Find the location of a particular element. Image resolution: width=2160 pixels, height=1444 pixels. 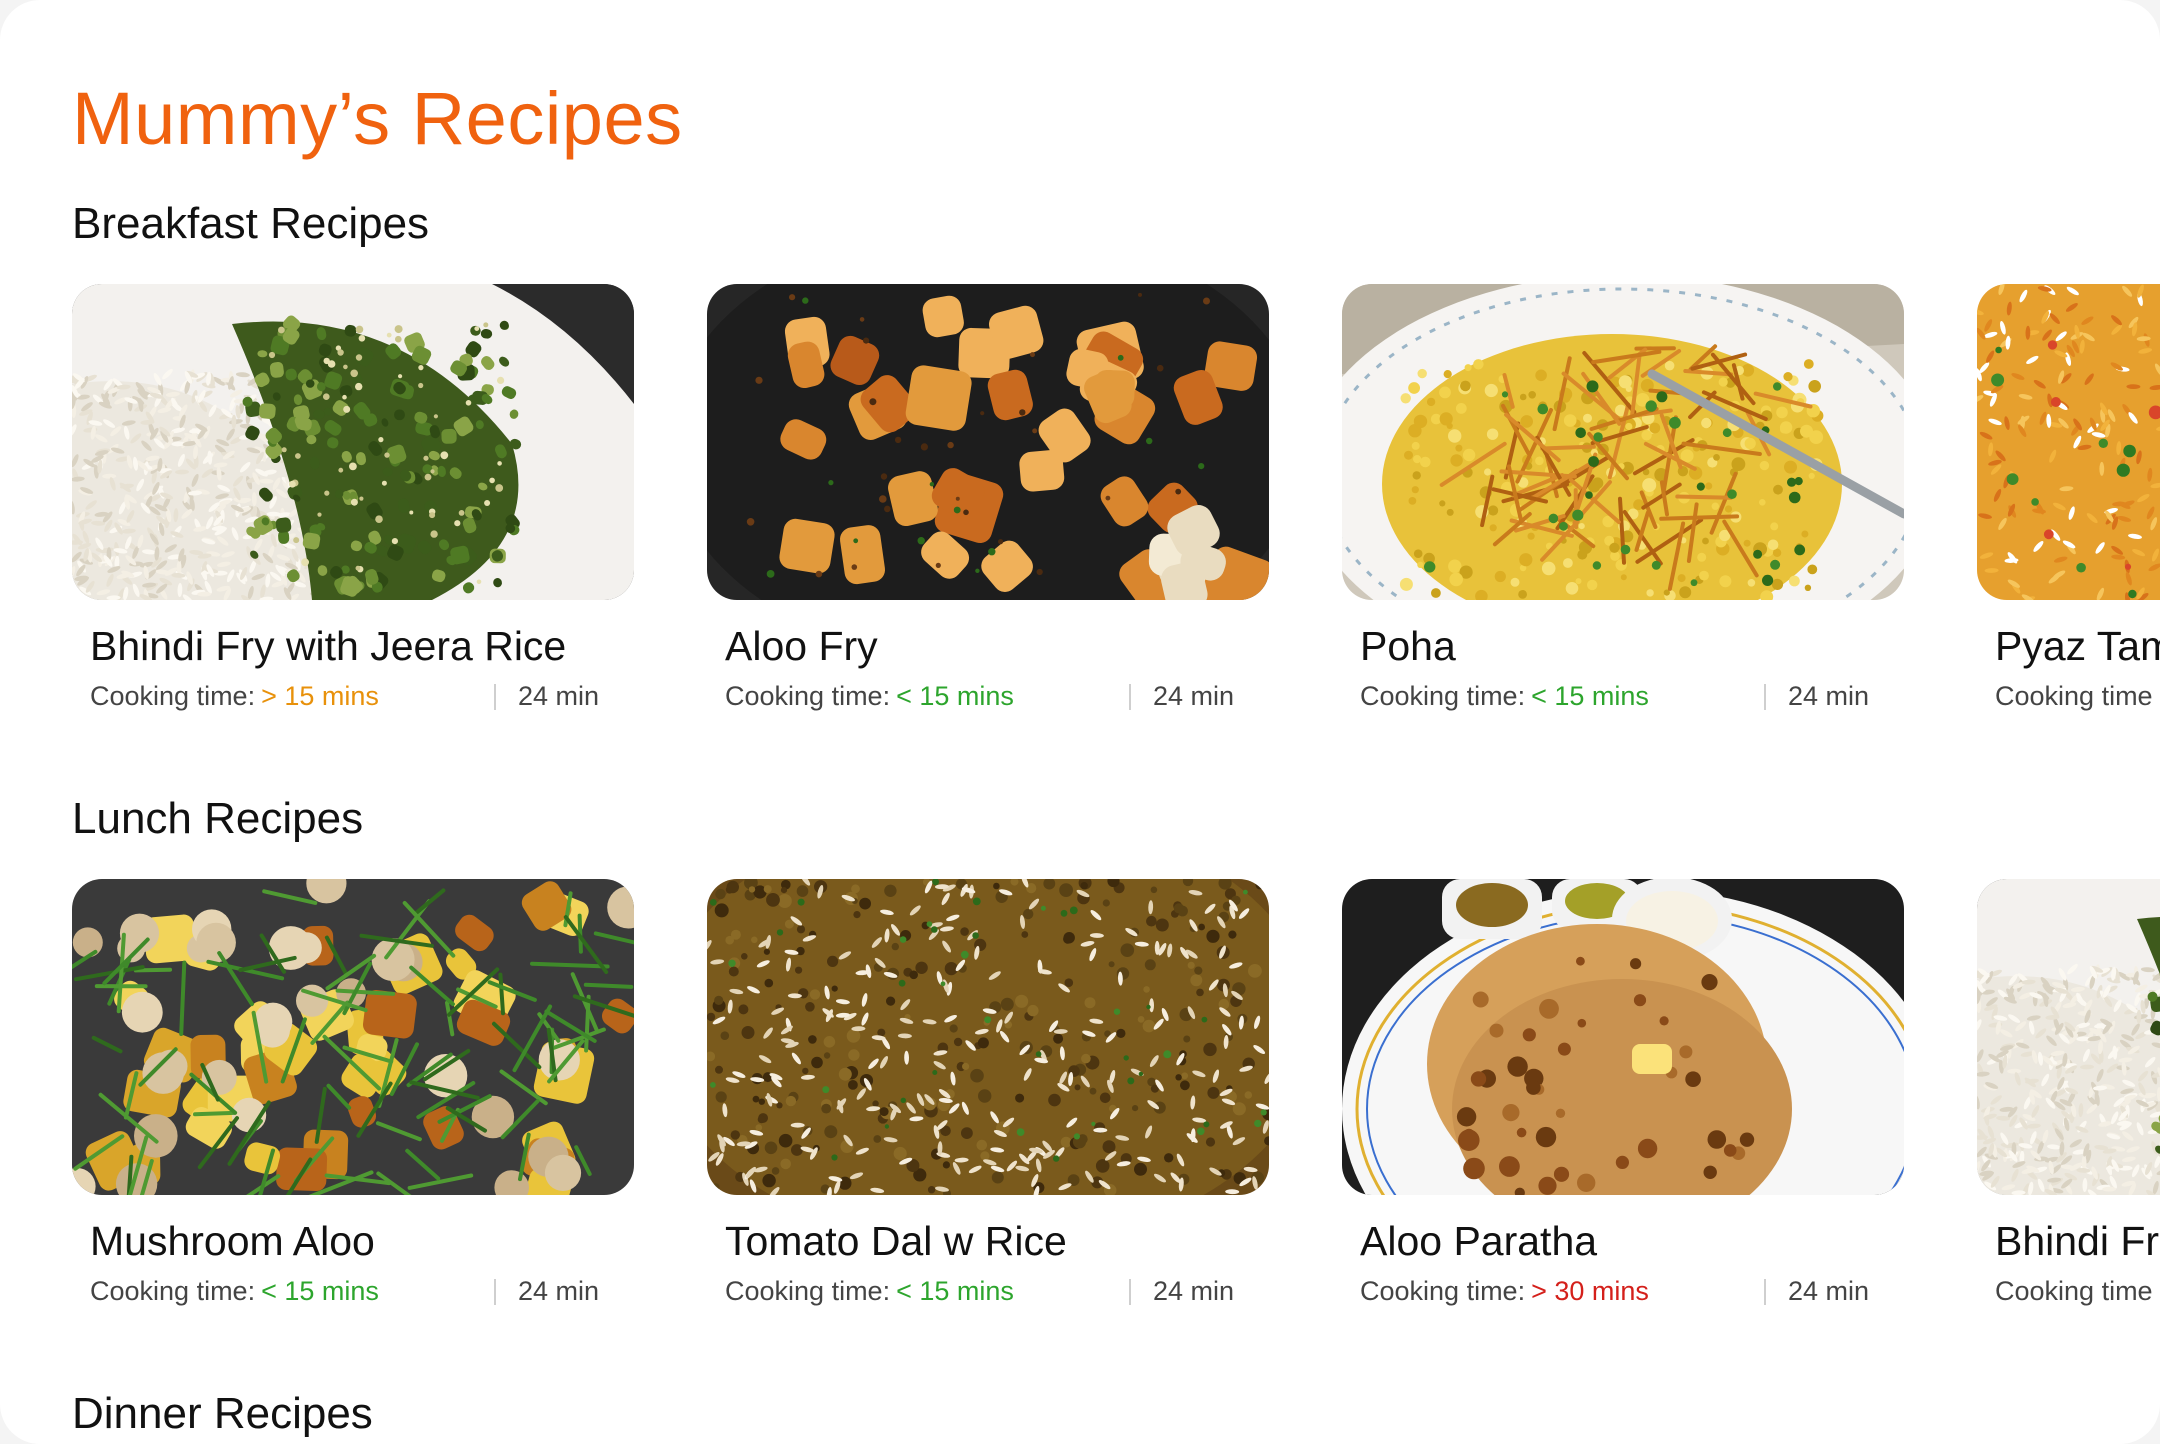

cooking-time-badge: > 15 mins is located at coordinates (320, 696).